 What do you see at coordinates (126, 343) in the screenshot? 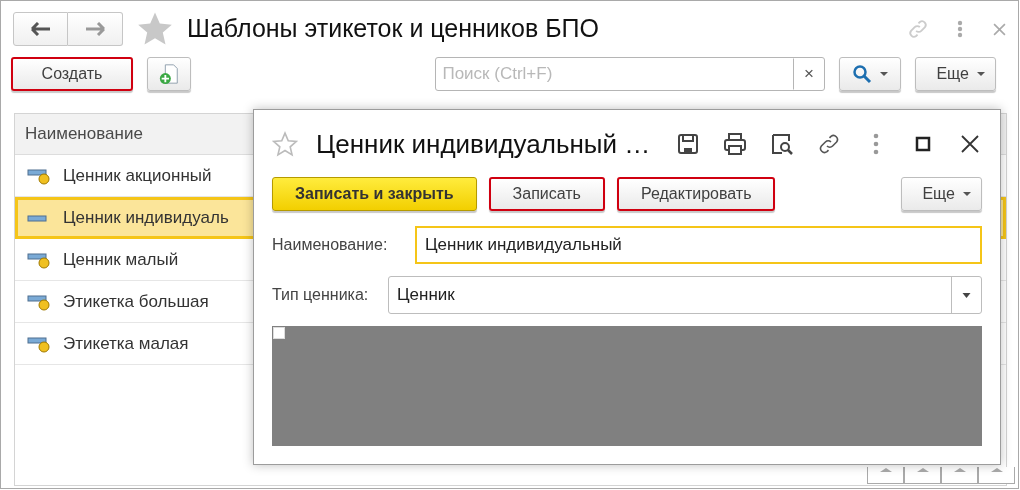
I see `row-label: Этикетка малая` at bounding box center [126, 343].